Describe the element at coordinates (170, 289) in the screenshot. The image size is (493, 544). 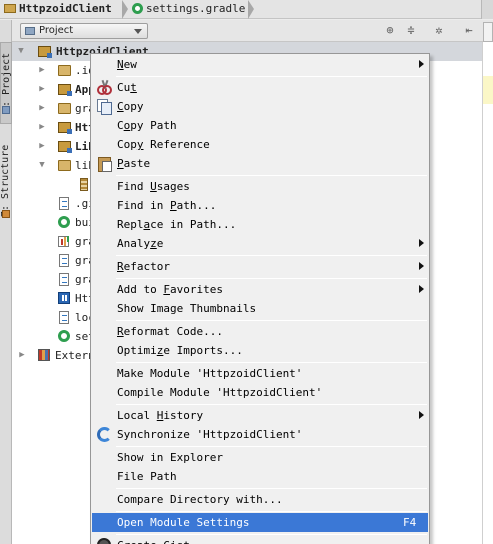
I see `menu-item-label: Add to Favorites` at that location.